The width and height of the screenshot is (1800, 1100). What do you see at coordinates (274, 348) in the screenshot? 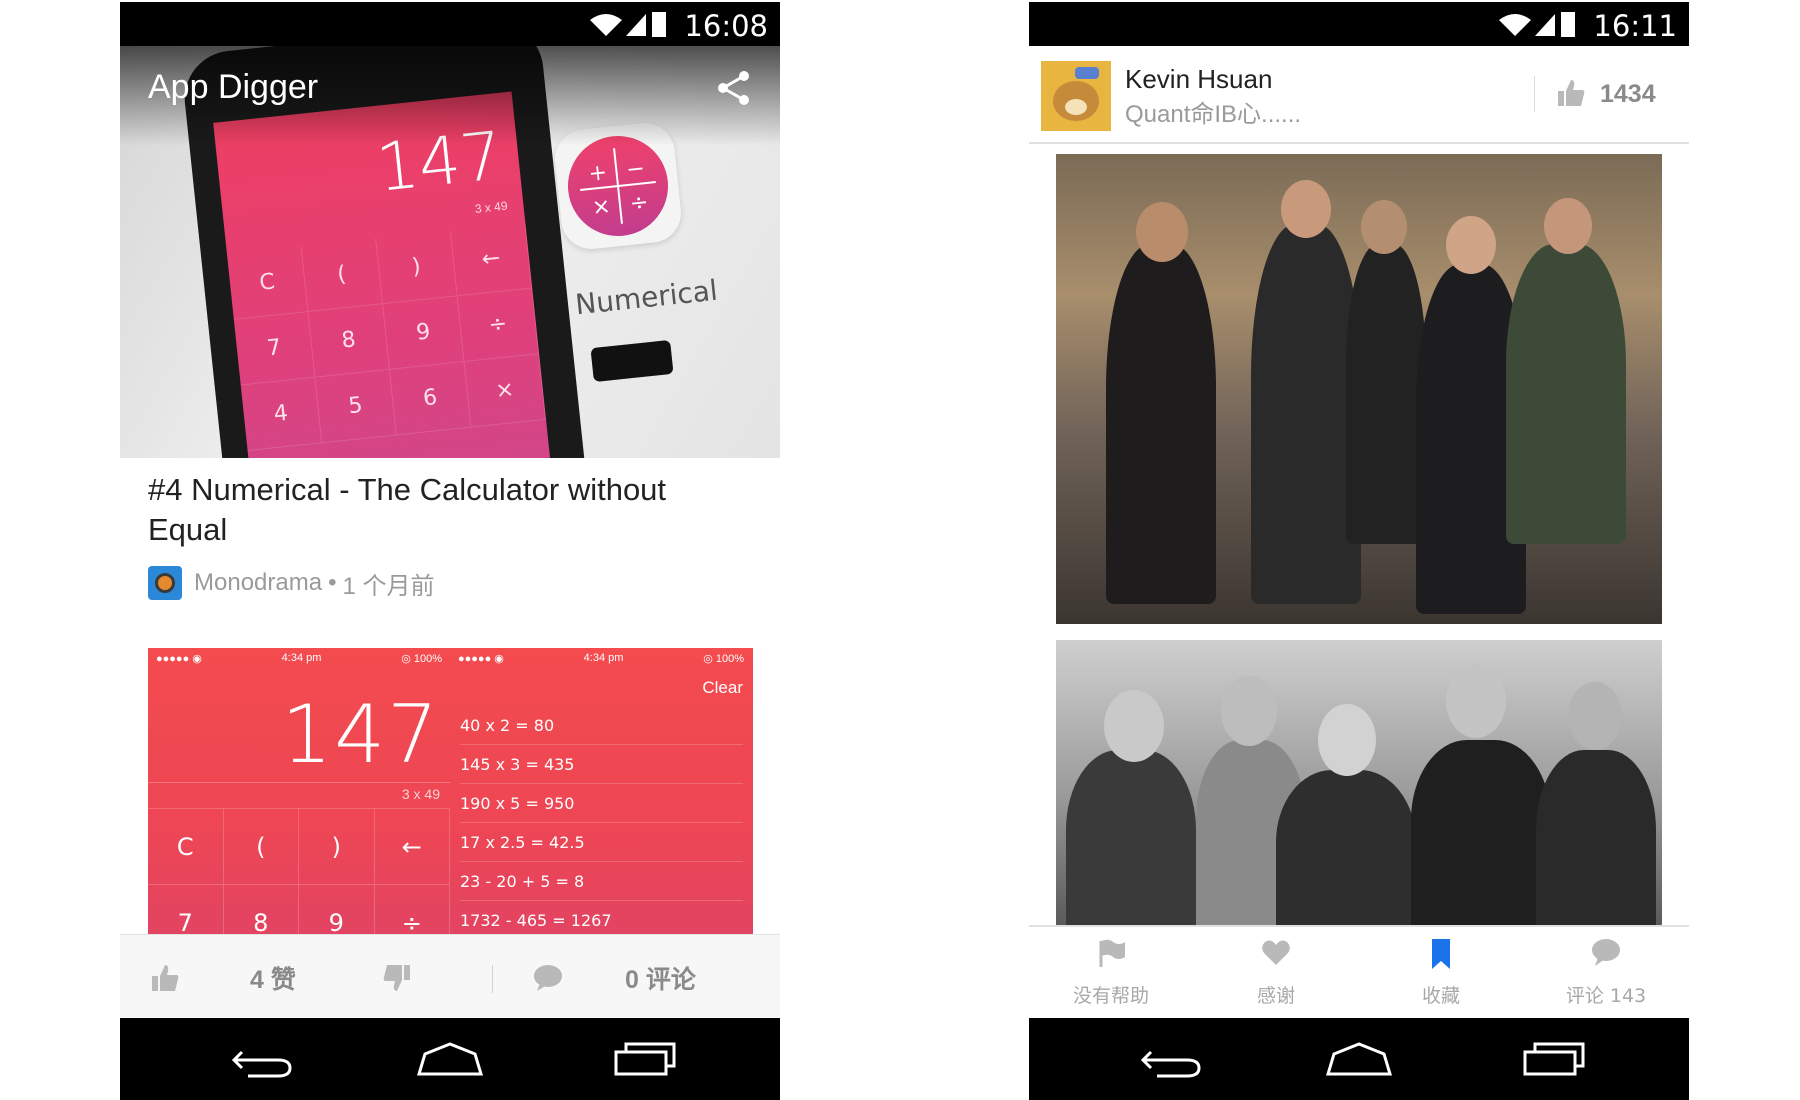
I see `hero-key: 7` at bounding box center [274, 348].